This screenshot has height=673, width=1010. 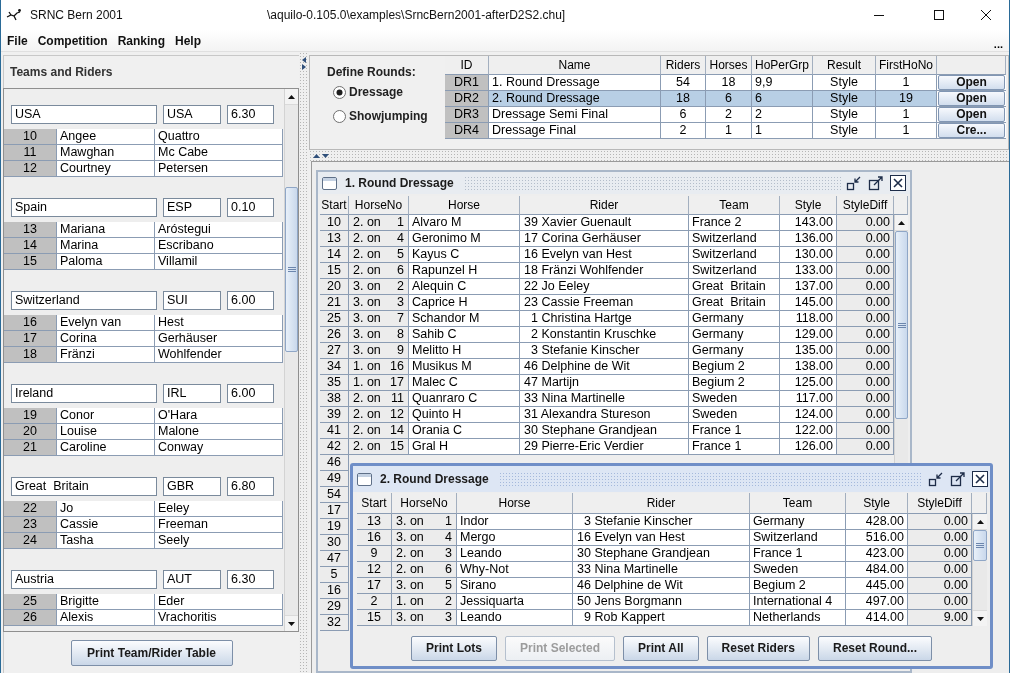 What do you see at coordinates (304, 60) in the screenshot?
I see `left-triangle-icon` at bounding box center [304, 60].